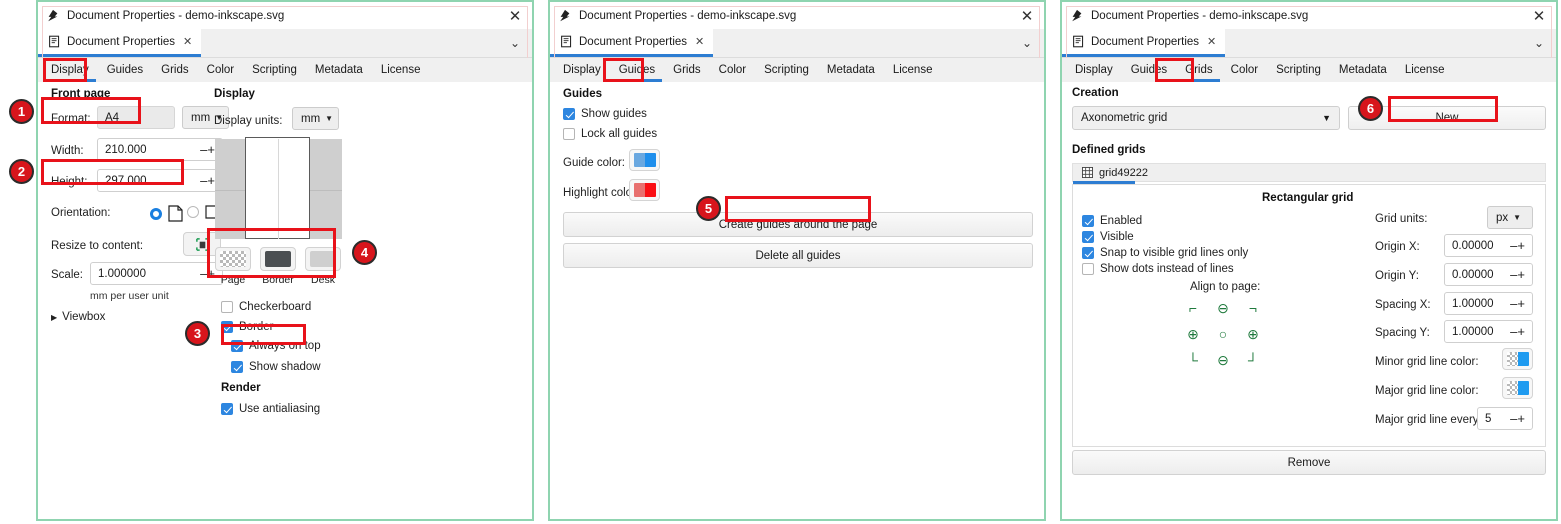 This screenshot has width=1561, height=524. I want to click on align-top-center-icon: ⊖, so click(1223, 308).